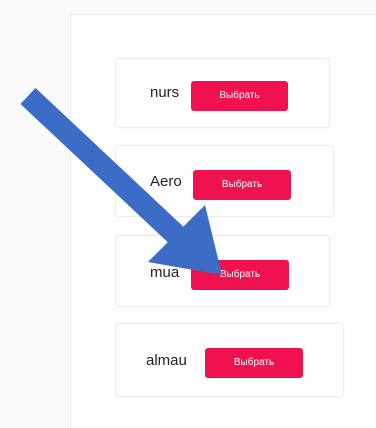 This screenshot has height=428, width=376. Describe the element at coordinates (166, 181) in the screenshot. I see `option-label: Aero` at that location.